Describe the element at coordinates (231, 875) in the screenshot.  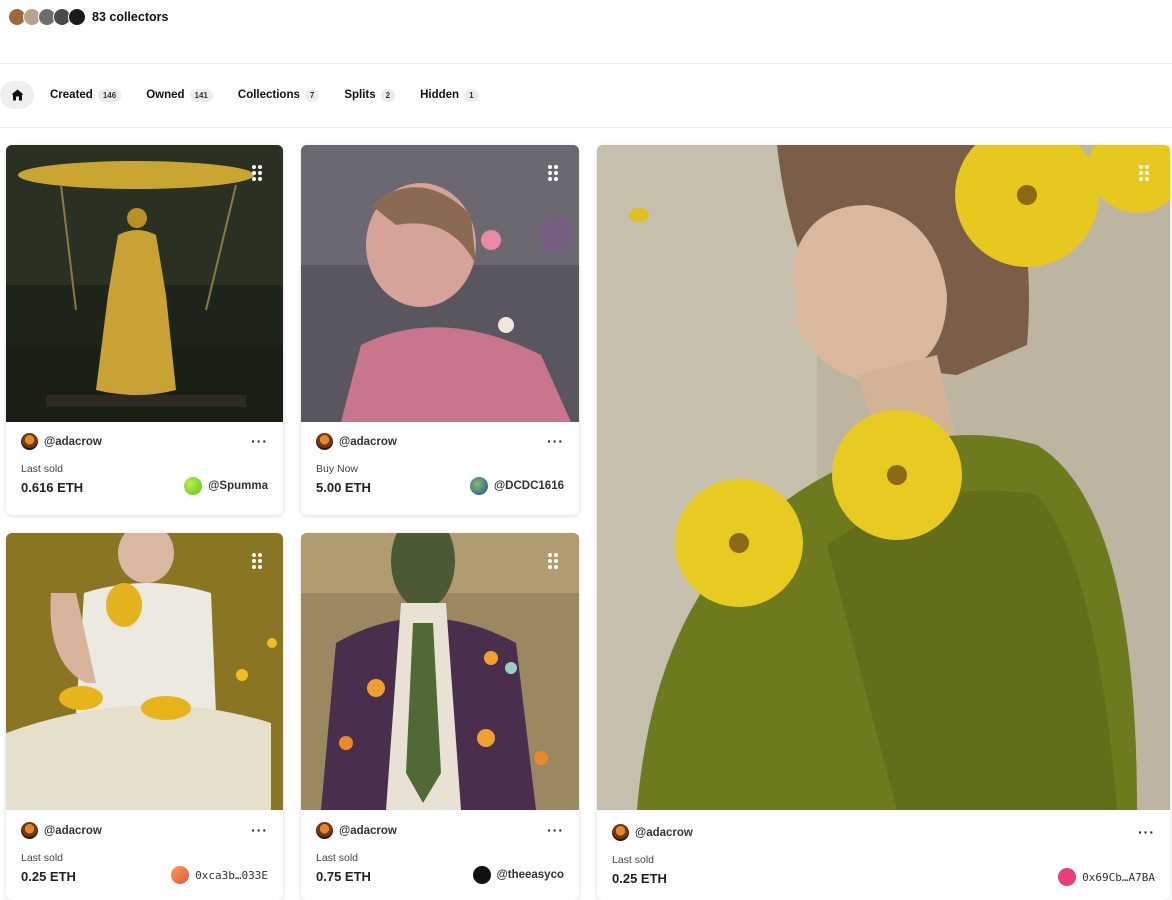
I see `owner-address: 0xca3b…033E` at that location.